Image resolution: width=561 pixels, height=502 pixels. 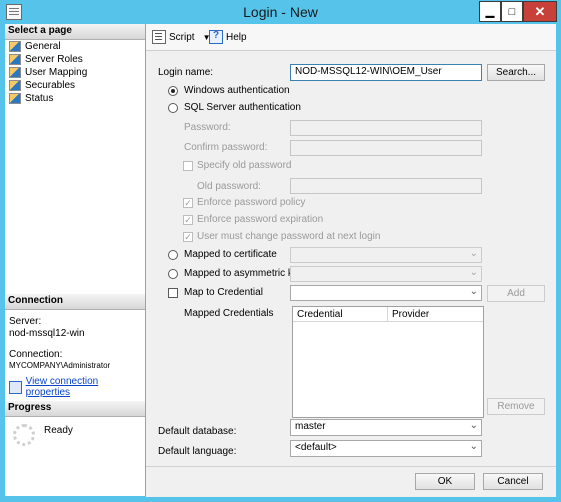 What do you see at coordinates (351, 37) in the screenshot?
I see `toolbar: Script ▼ Help` at bounding box center [351, 37].